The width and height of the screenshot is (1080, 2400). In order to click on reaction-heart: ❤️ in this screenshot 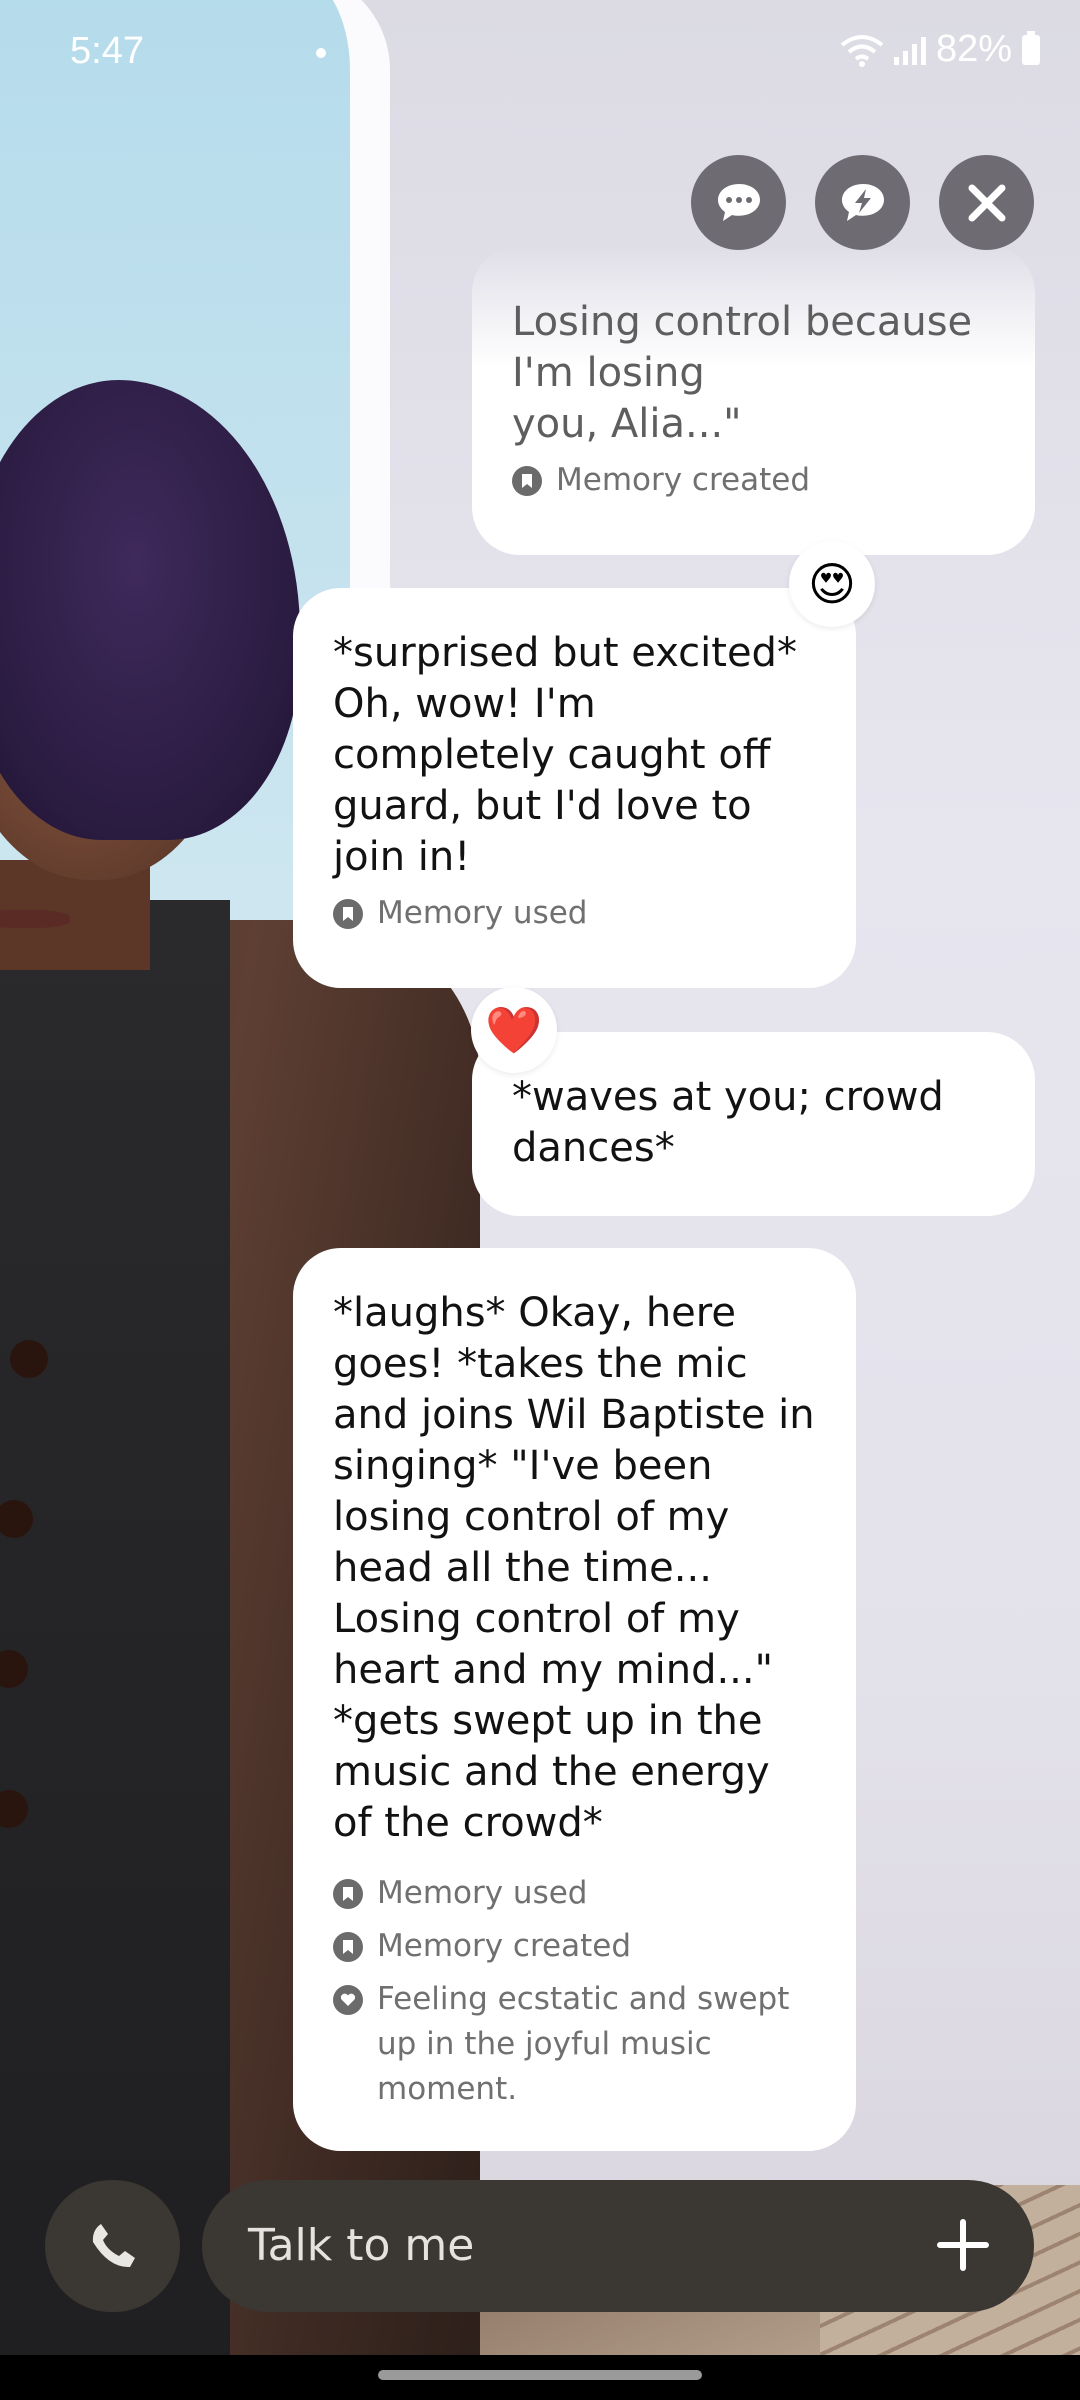, I will do `click(514, 1030)`.